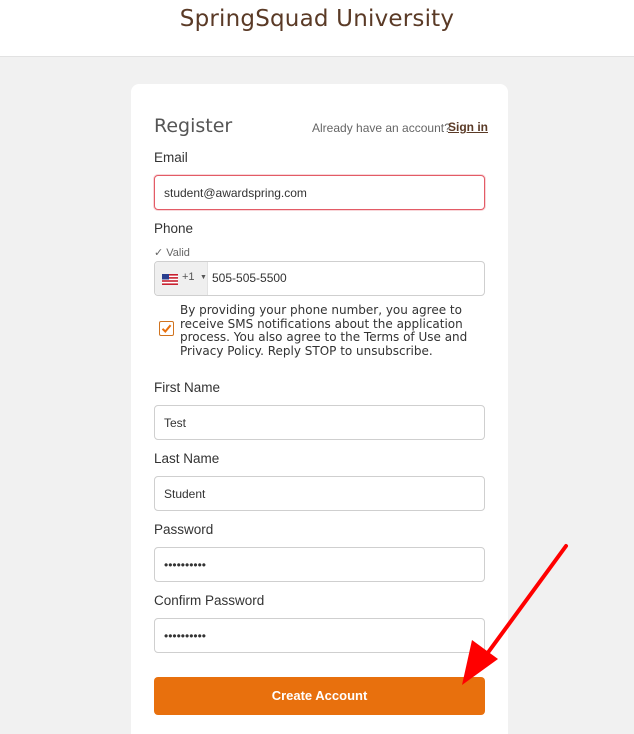 The width and height of the screenshot is (634, 734). I want to click on sms-consent-checkbox, so click(166, 328).